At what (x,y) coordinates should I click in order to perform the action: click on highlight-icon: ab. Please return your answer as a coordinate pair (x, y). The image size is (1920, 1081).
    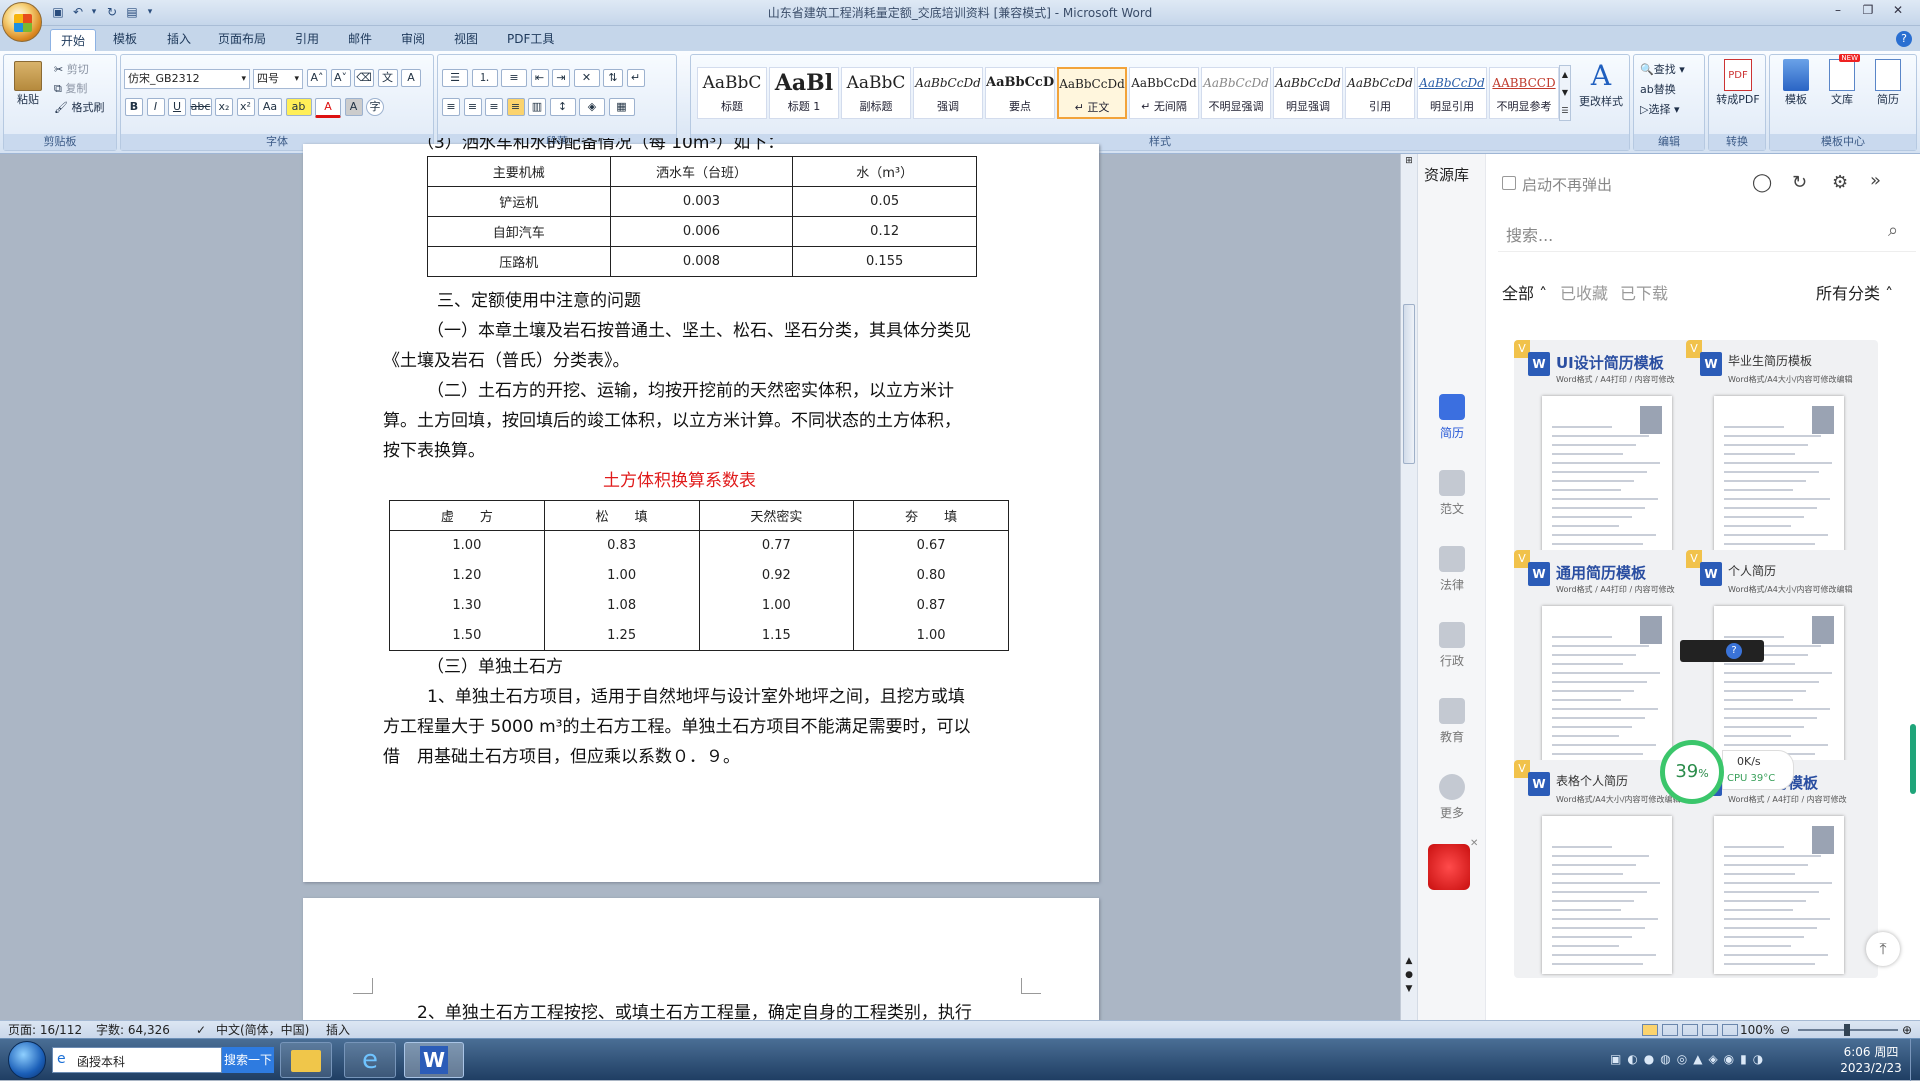
    Looking at the image, I should click on (298, 107).